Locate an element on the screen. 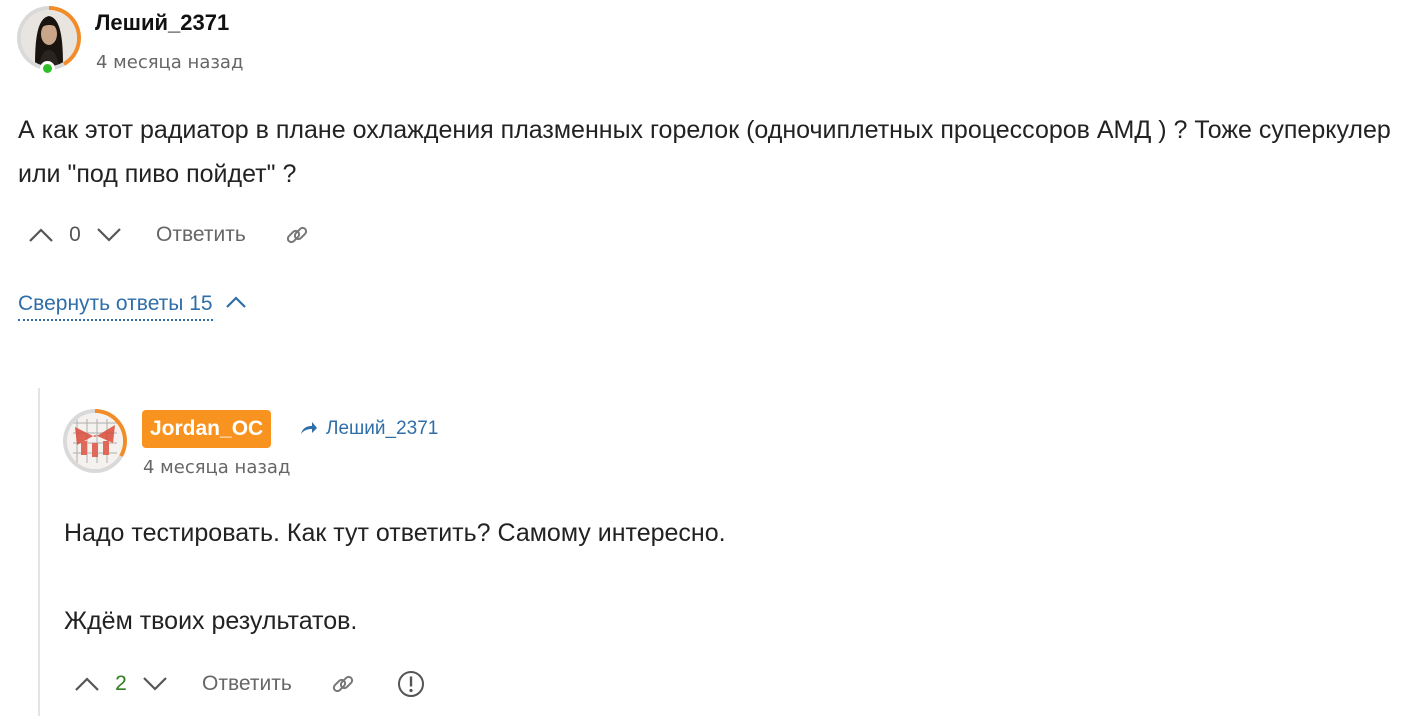 The image size is (1417, 716). reply-arrow-icon is located at coordinates (309, 429).